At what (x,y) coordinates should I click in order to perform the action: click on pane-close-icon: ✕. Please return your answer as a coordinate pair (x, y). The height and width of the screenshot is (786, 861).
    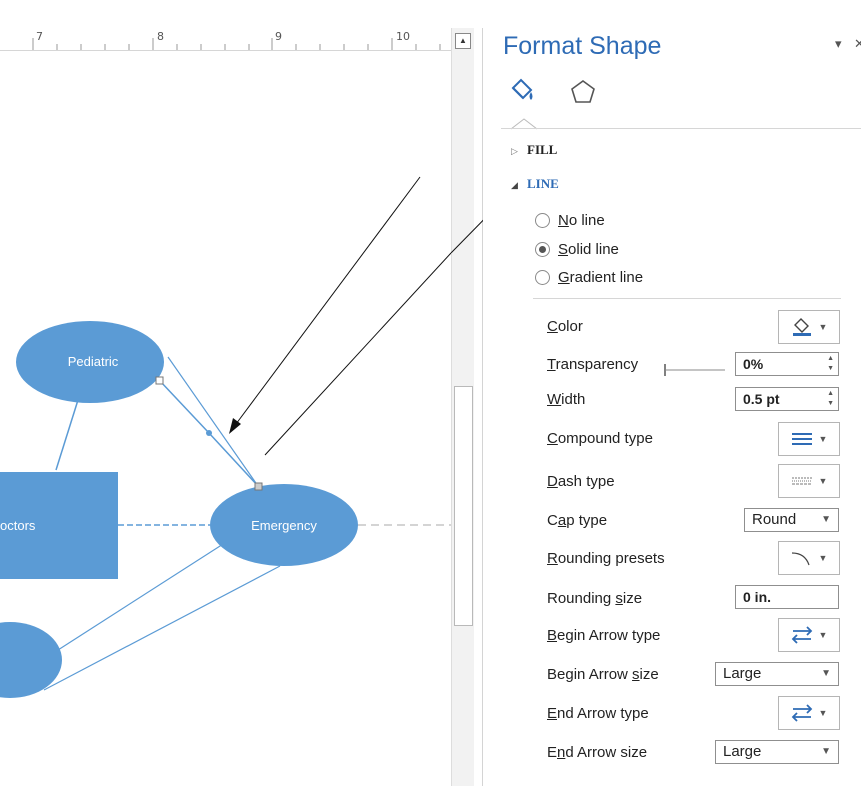
    Looking at the image, I should click on (857, 44).